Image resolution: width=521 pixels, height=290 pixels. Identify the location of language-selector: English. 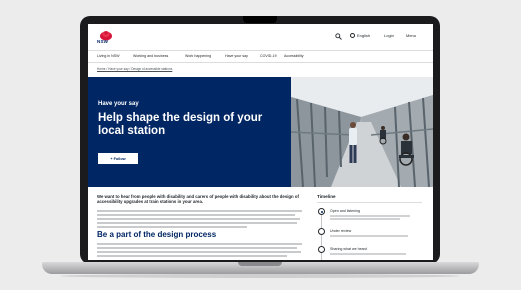
(360, 35).